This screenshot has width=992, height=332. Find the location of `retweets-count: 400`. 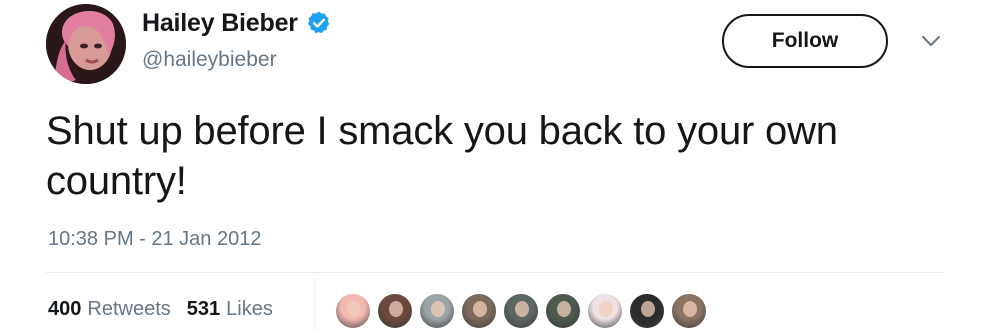

retweets-count: 400 is located at coordinates (65, 309).